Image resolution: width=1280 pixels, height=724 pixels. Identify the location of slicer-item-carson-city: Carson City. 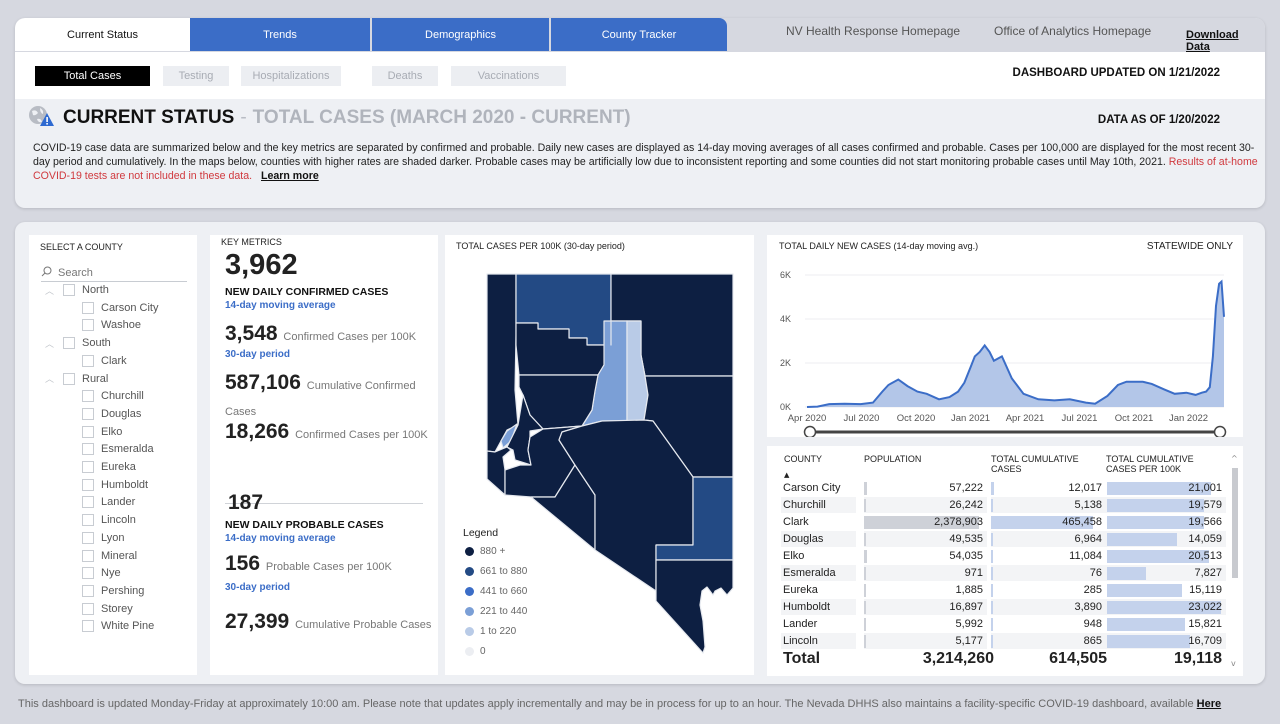
(120, 308).